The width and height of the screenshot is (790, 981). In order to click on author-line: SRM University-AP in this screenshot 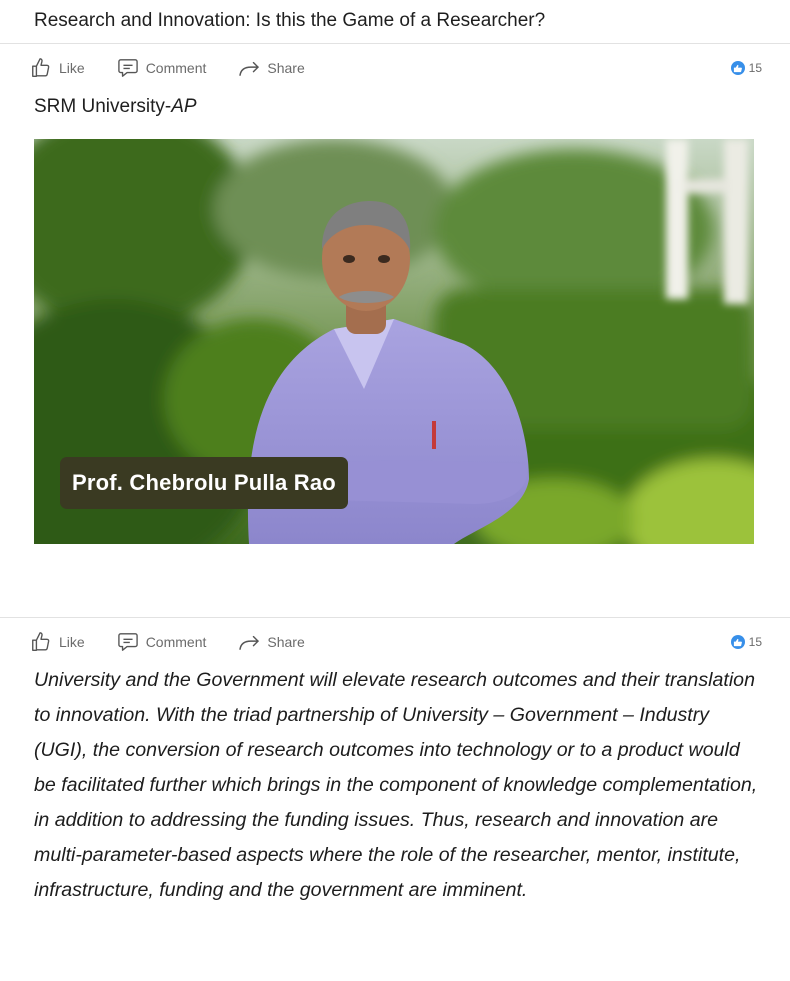, I will do `click(115, 107)`.